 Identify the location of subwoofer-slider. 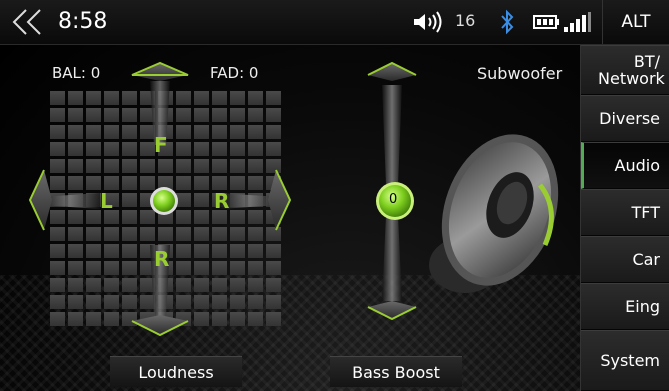
(392, 191).